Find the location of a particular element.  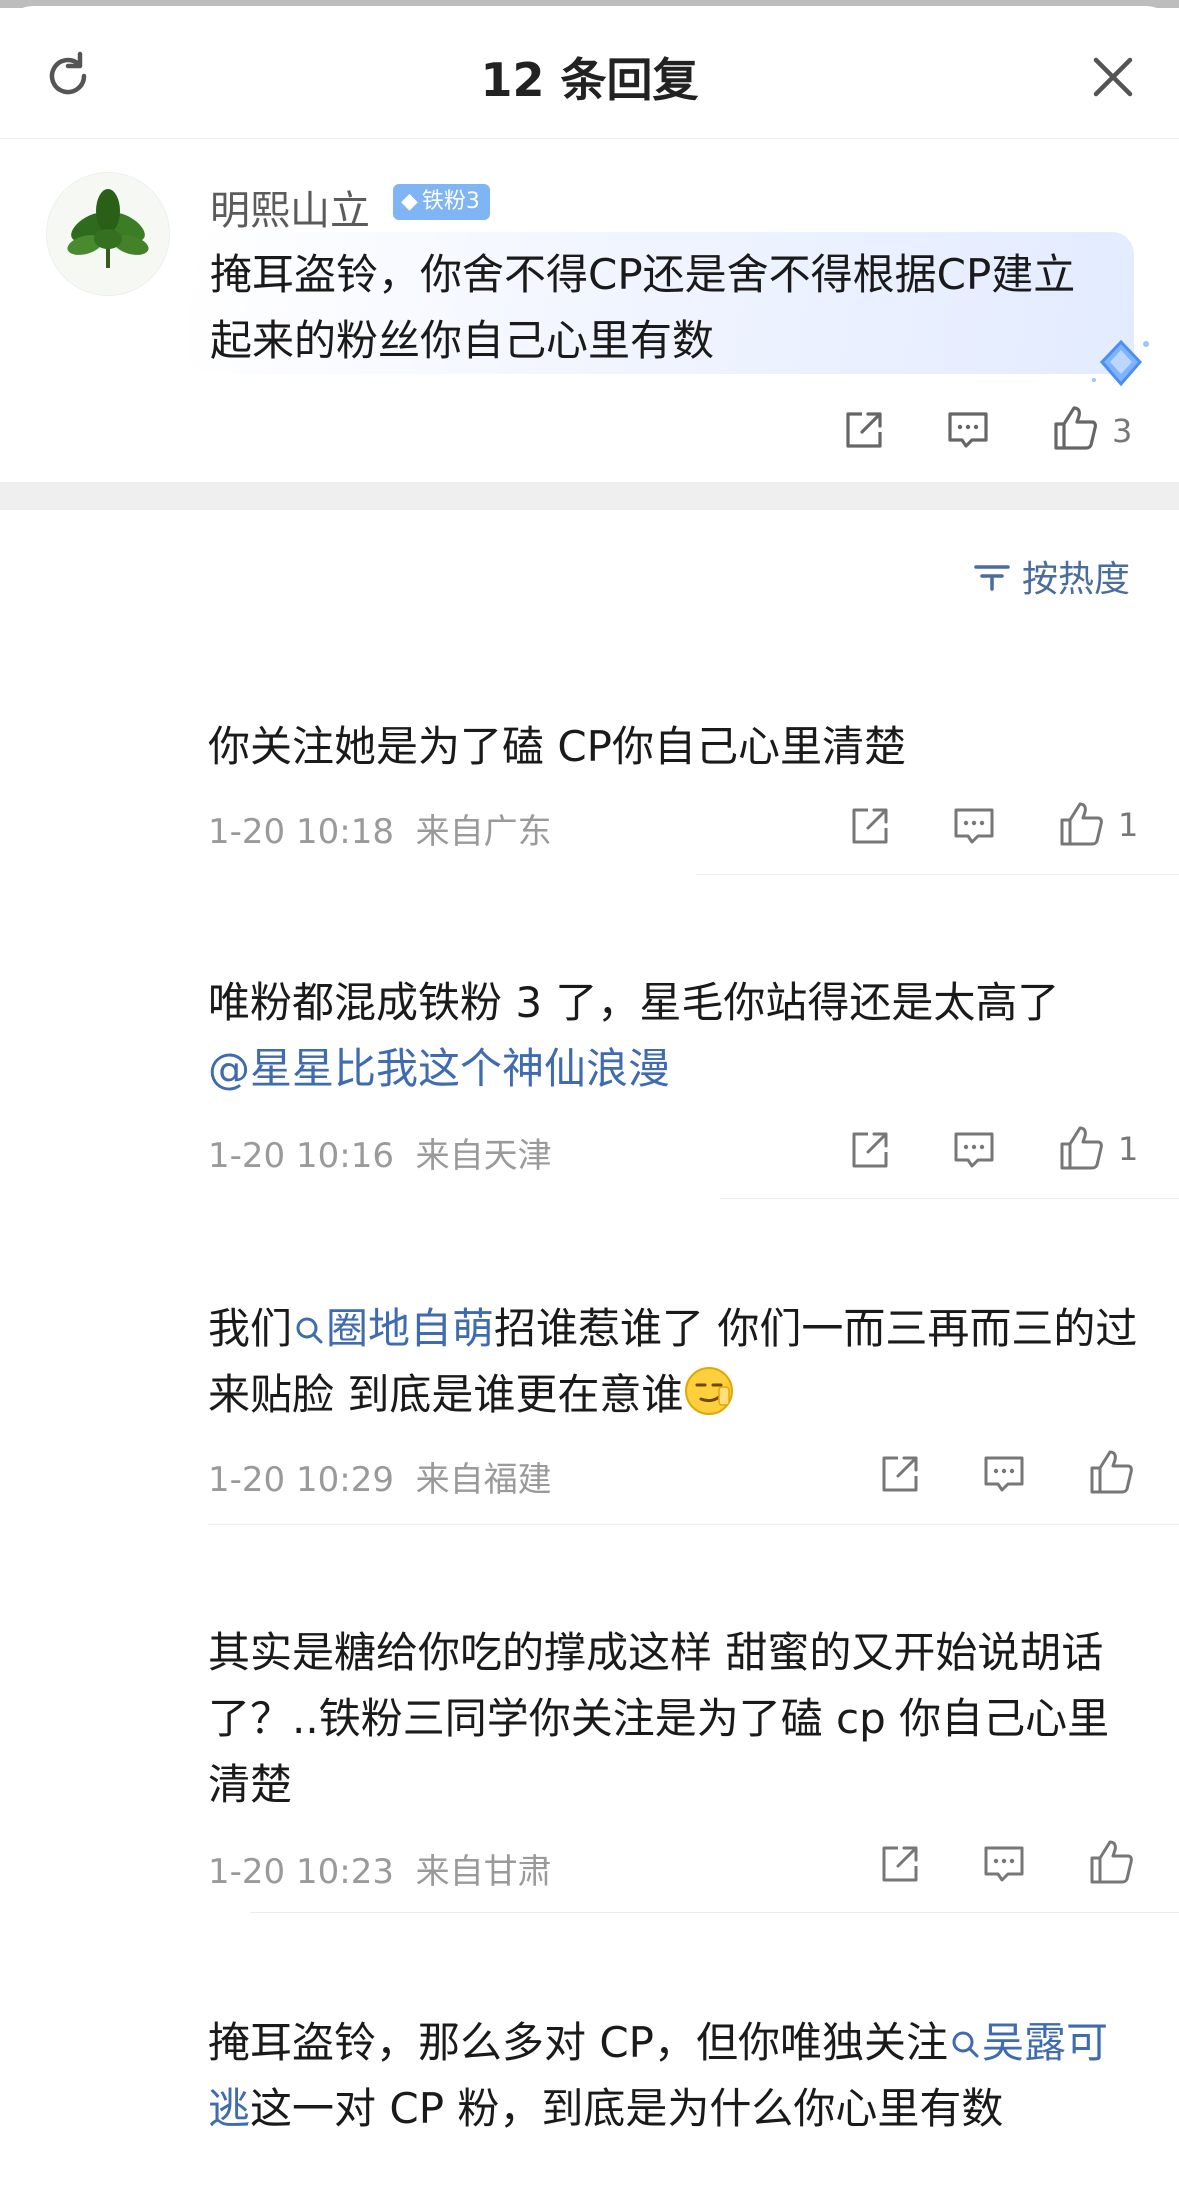

reply-meta: 1-20 10:18 来自广东 is located at coordinates (380, 828).